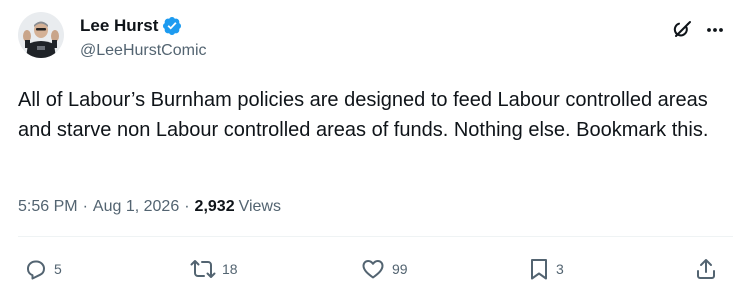 The height and width of the screenshot is (298, 751). I want to click on bookmark-count: 3, so click(560, 269).